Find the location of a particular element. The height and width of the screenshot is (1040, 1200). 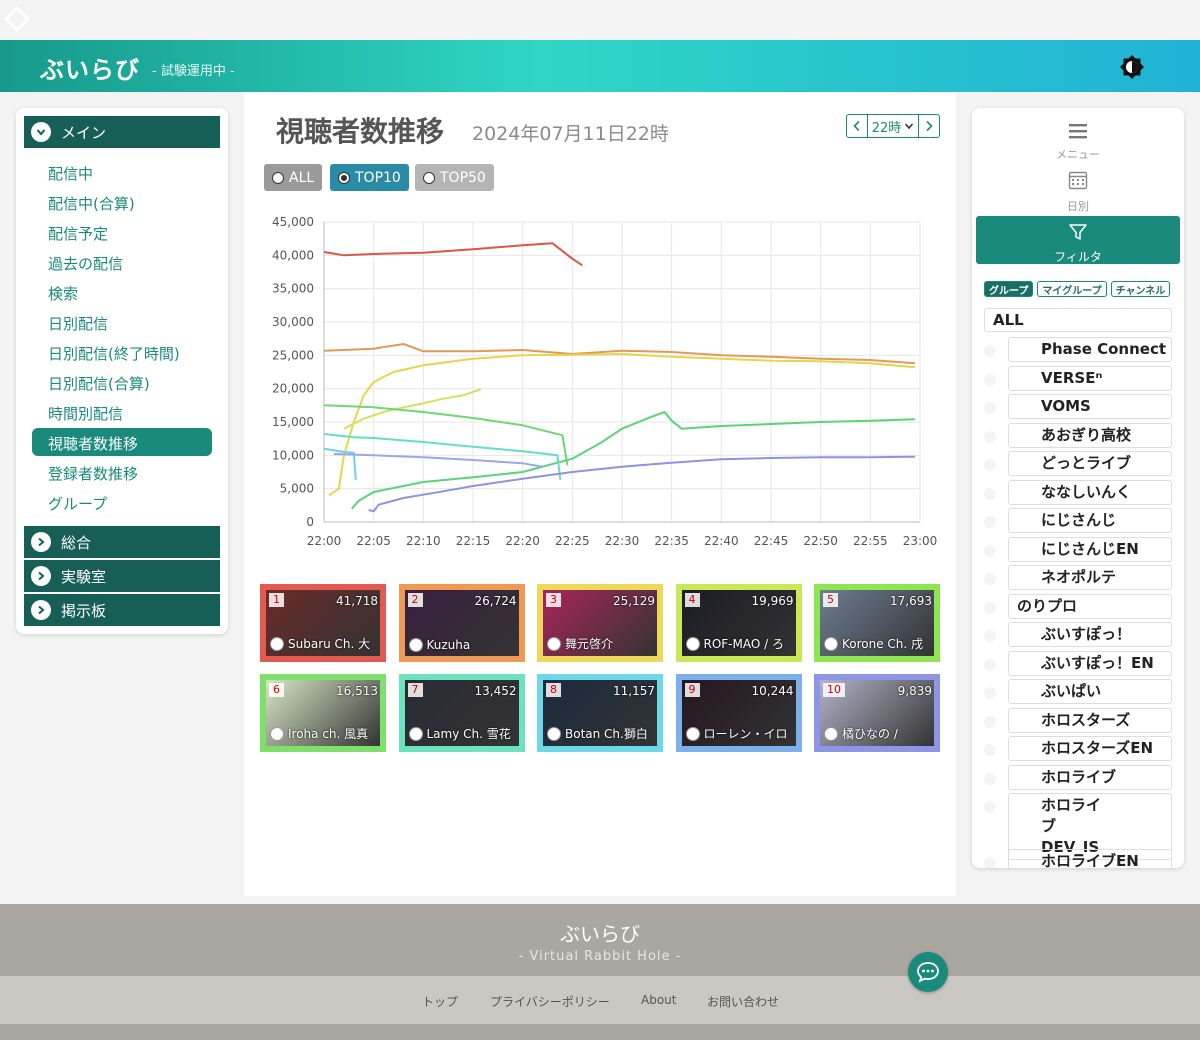

group-option: ぶいすぽっ！ is located at coordinates (1078, 634).